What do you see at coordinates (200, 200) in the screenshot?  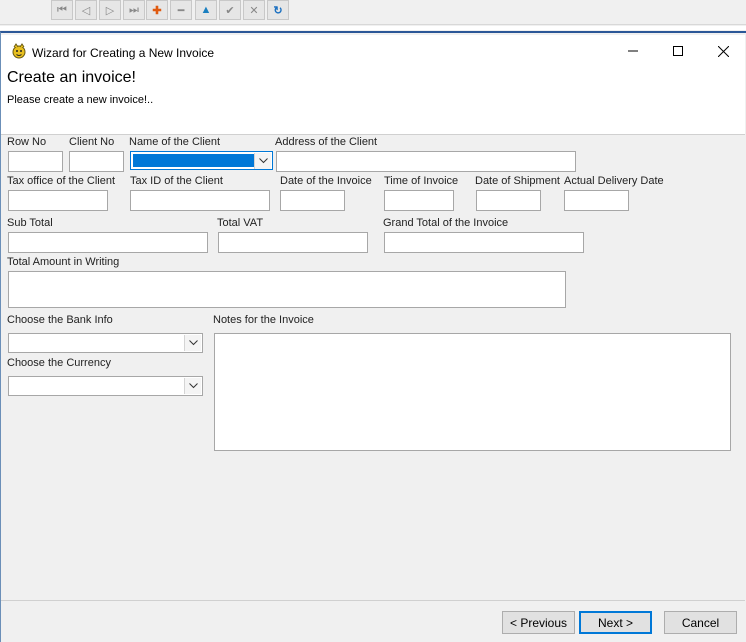 I see `tax-id-input` at bounding box center [200, 200].